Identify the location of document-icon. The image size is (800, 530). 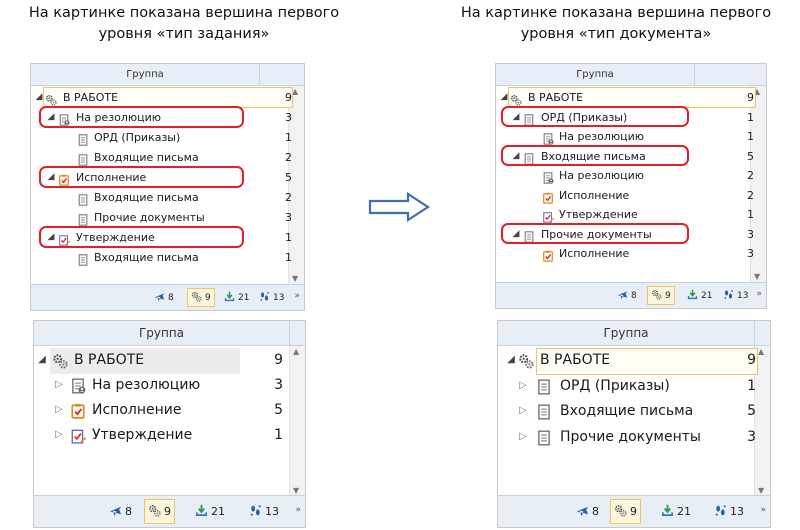
(83, 140).